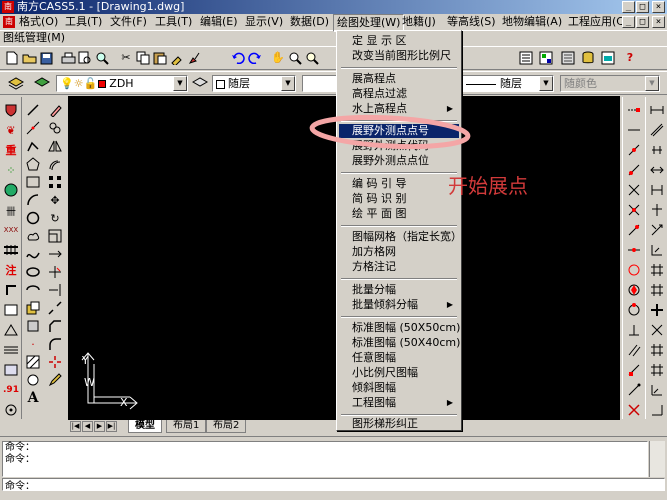 Image resolution: width=667 pixels, height=500 pixels. I want to click on menu-item-show-point-codes: 展野外测点代码, so click(399, 146).